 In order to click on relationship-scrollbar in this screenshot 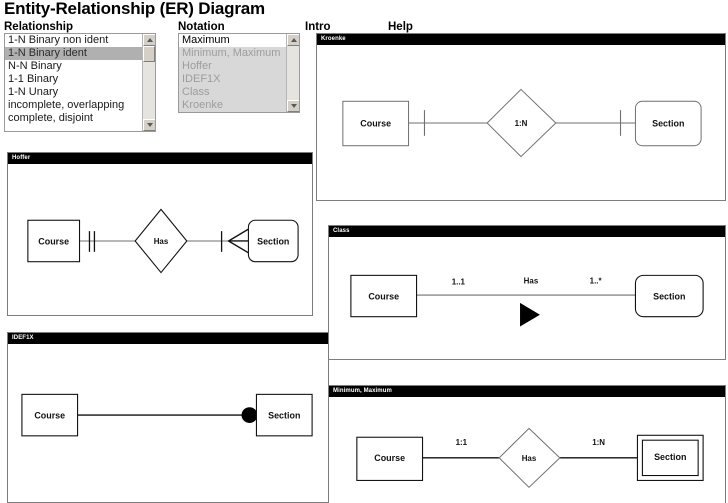, I will do `click(148, 82)`.